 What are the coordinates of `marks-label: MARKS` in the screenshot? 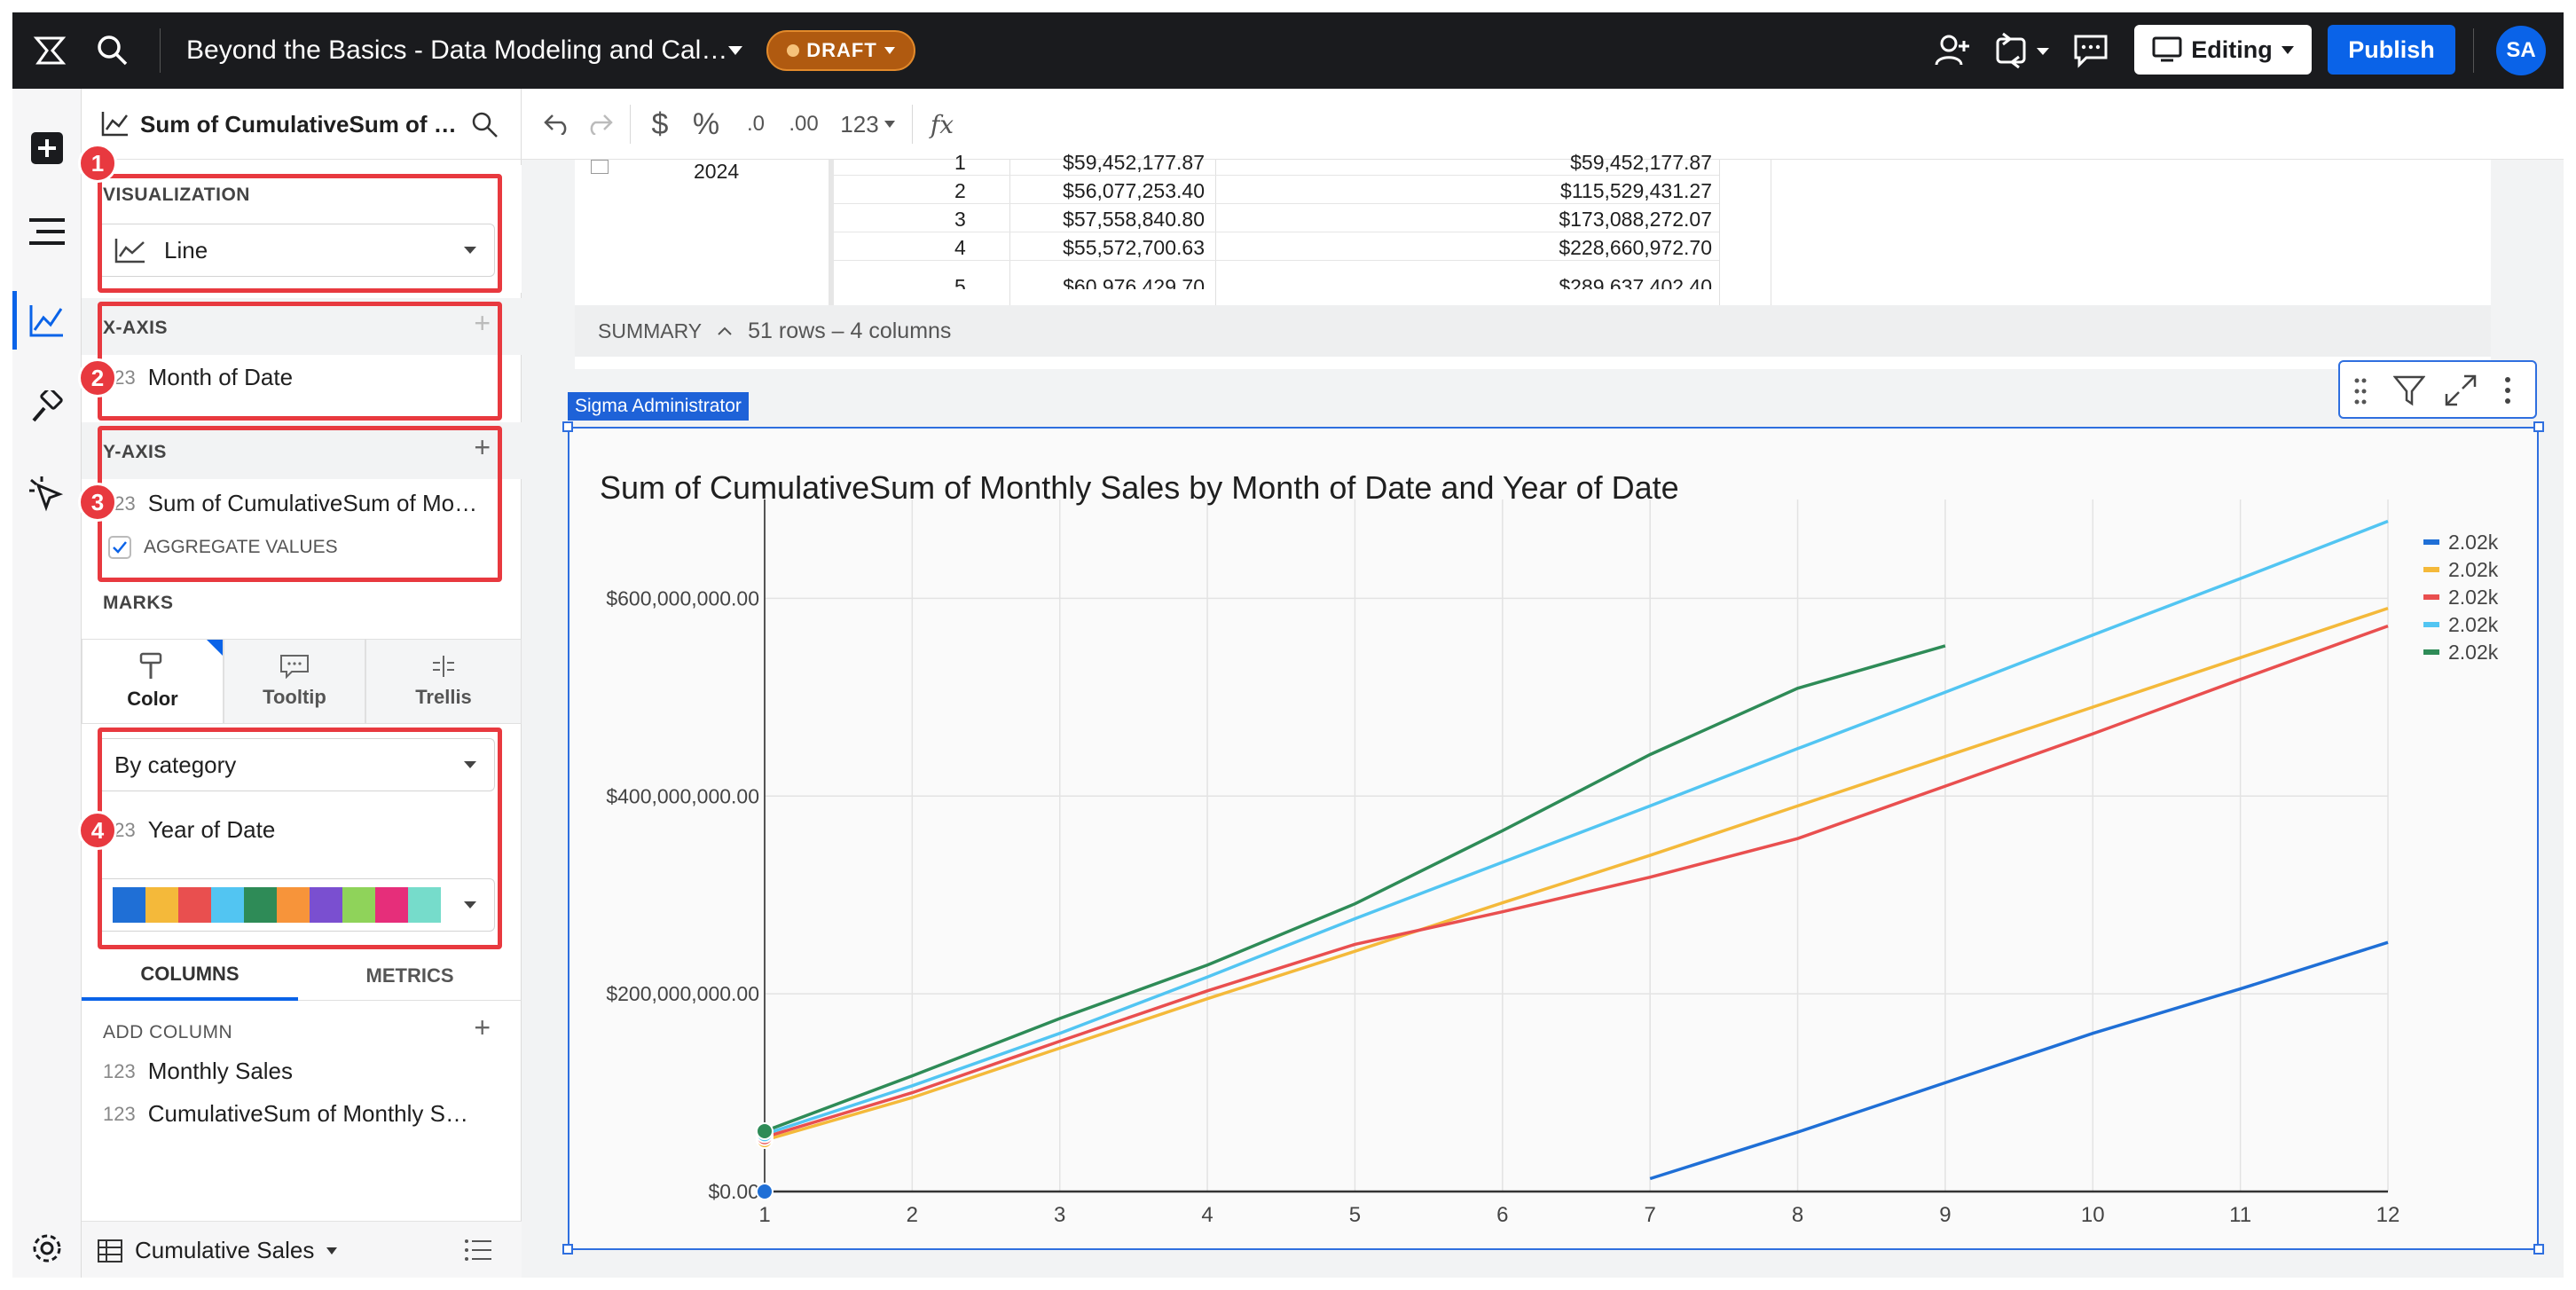 It's located at (138, 603).